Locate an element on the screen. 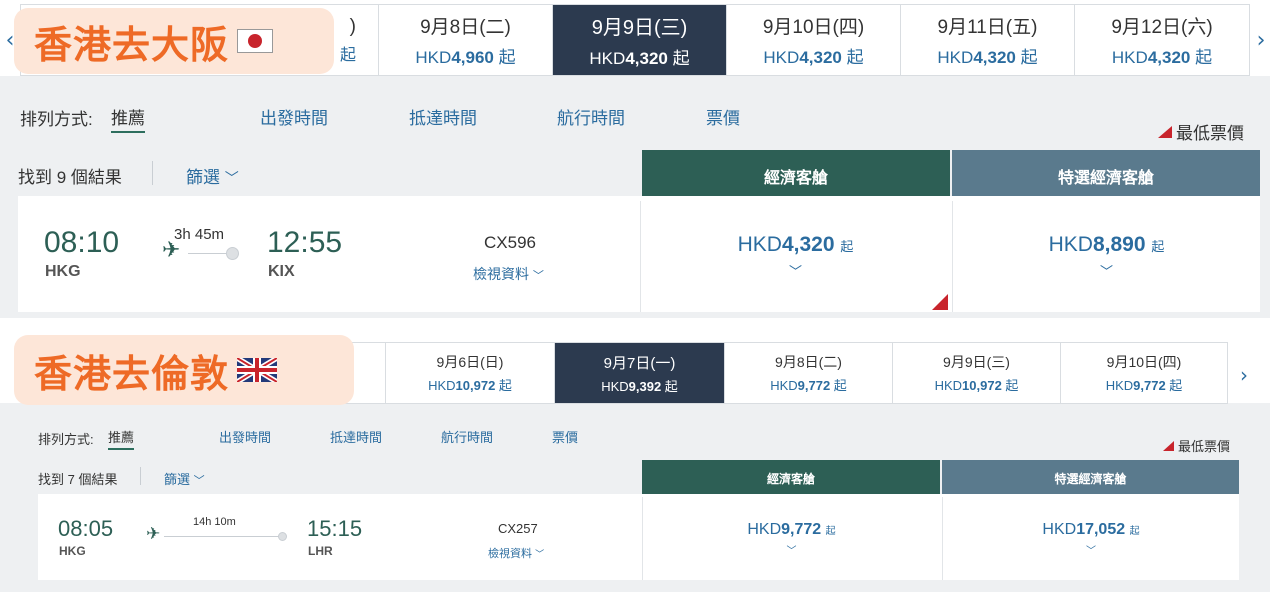 The image size is (1270, 592). premium-economy-fare-cell: HKD8,890 起 ﹀ is located at coordinates (1106, 256).